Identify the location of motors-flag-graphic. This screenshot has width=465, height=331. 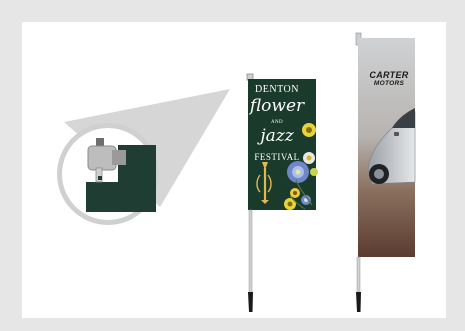
(385, 172).